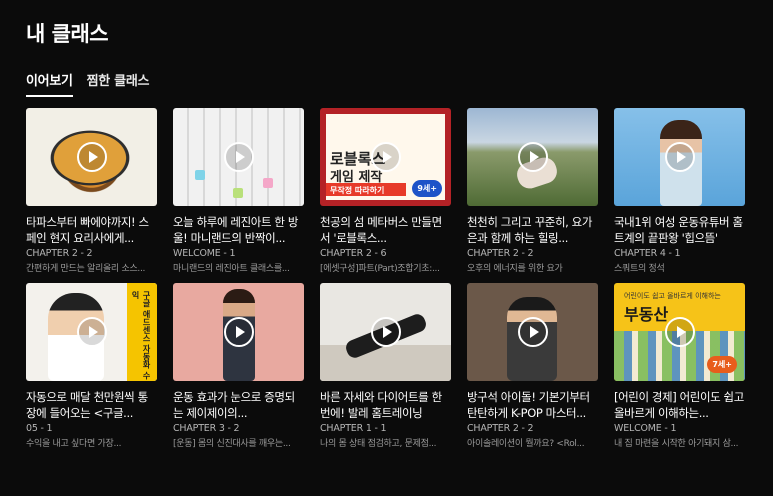 Image resolution: width=773 pixels, height=496 pixels. What do you see at coordinates (385, 405) in the screenshot?
I see `class-title: 바른 자세와 다이어트를 한번에! 발레 홈트레이닝` at bounding box center [385, 405].